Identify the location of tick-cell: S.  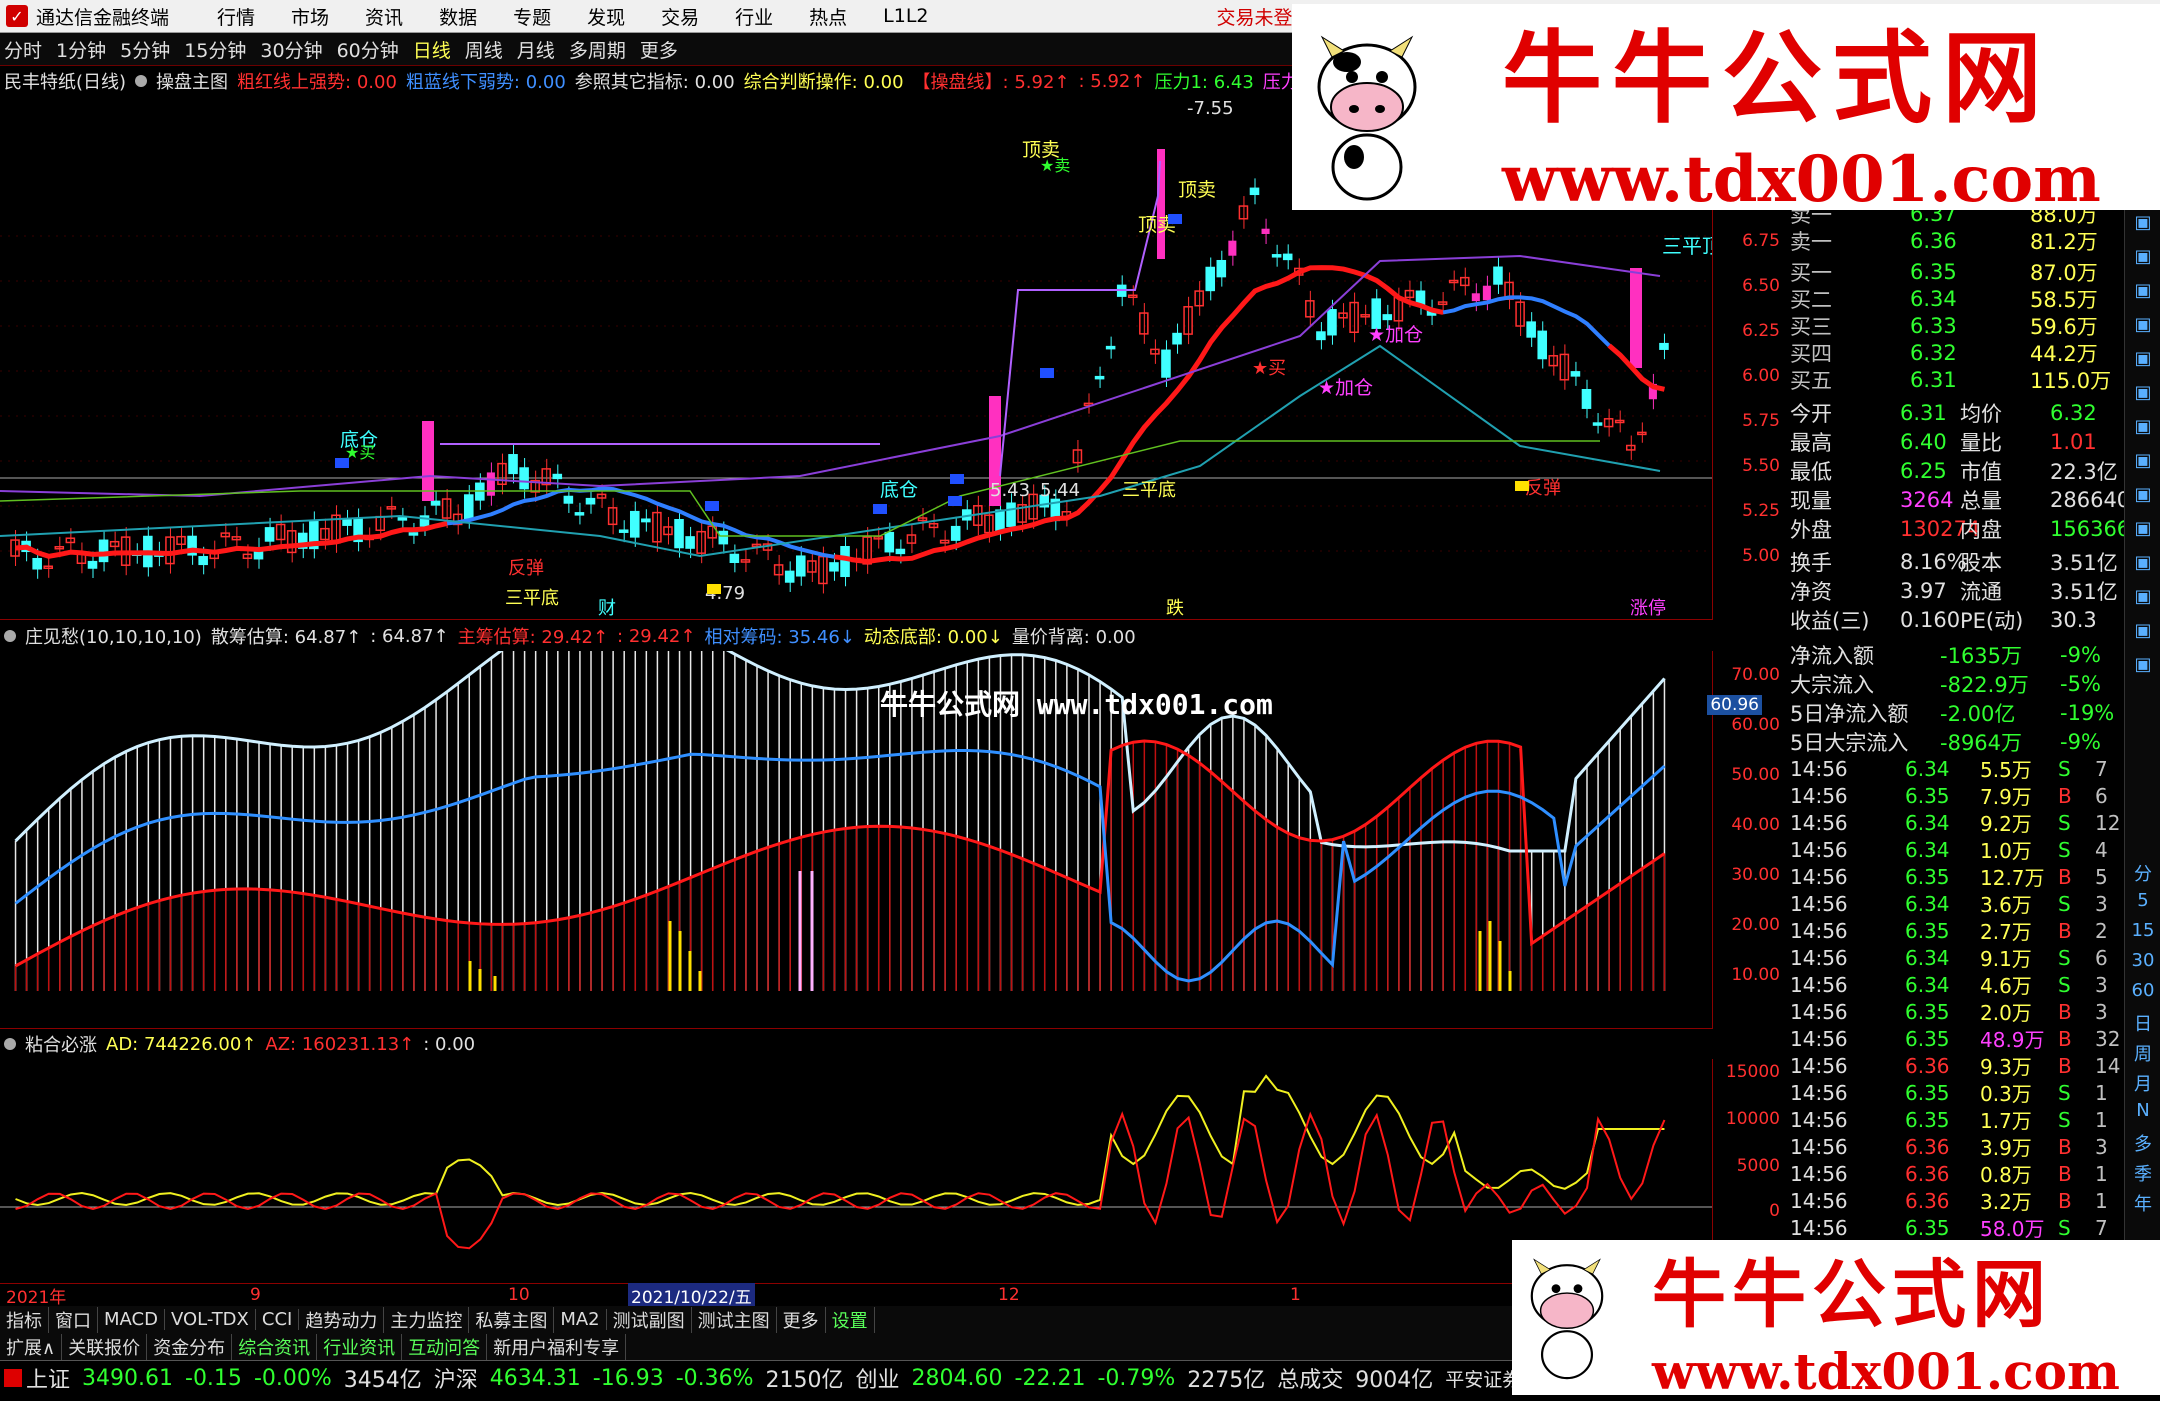
(2064, 849).